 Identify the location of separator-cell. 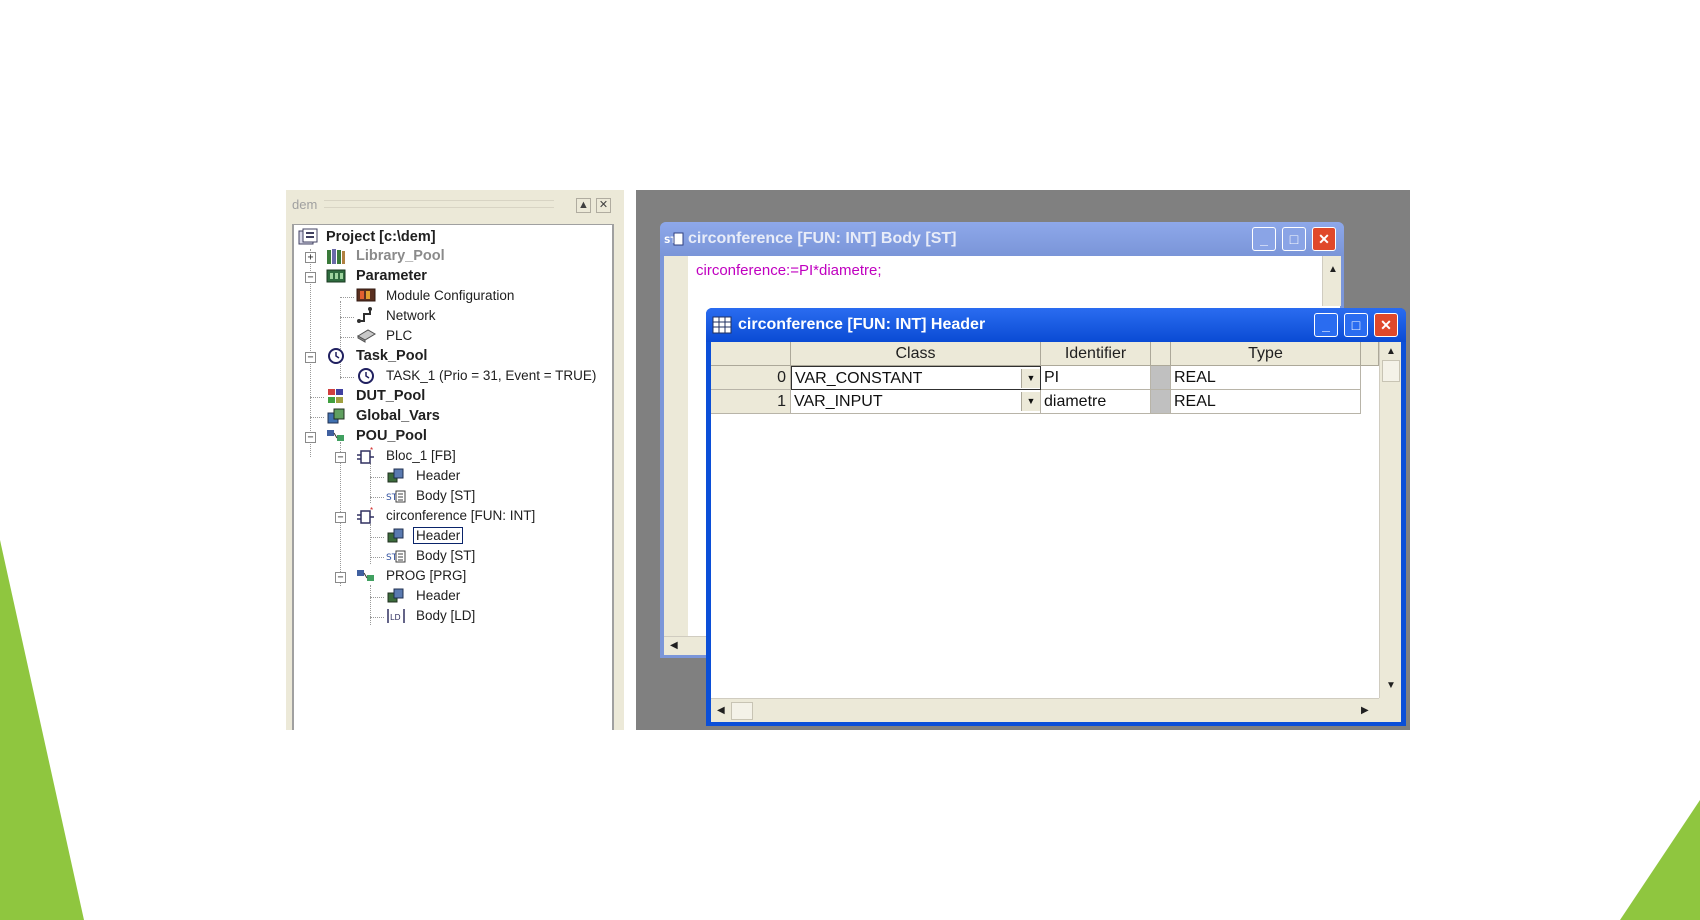
(1161, 402).